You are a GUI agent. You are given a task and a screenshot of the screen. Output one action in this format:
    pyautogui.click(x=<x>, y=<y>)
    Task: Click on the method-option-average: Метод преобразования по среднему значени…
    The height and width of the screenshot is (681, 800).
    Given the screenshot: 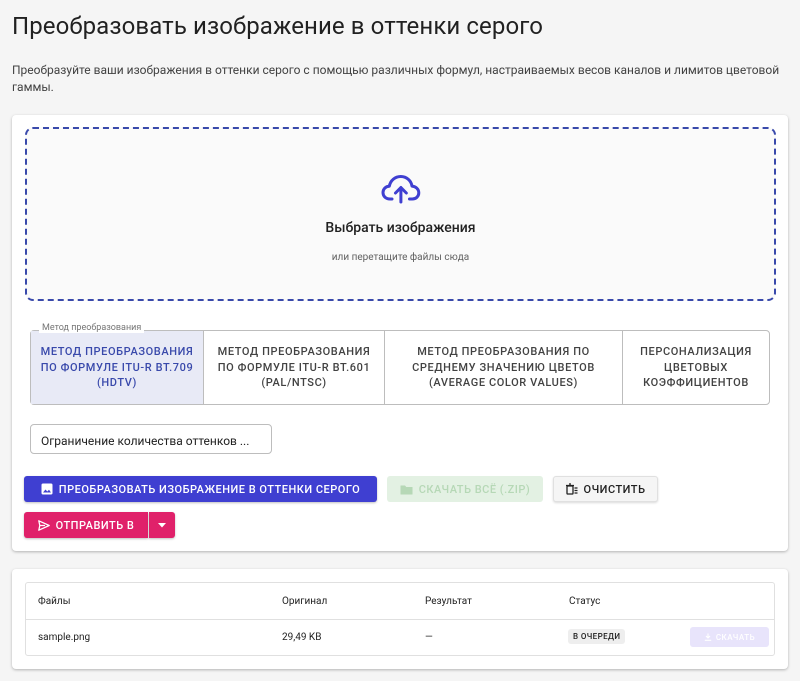 What is the action you would take?
    pyautogui.click(x=504, y=367)
    